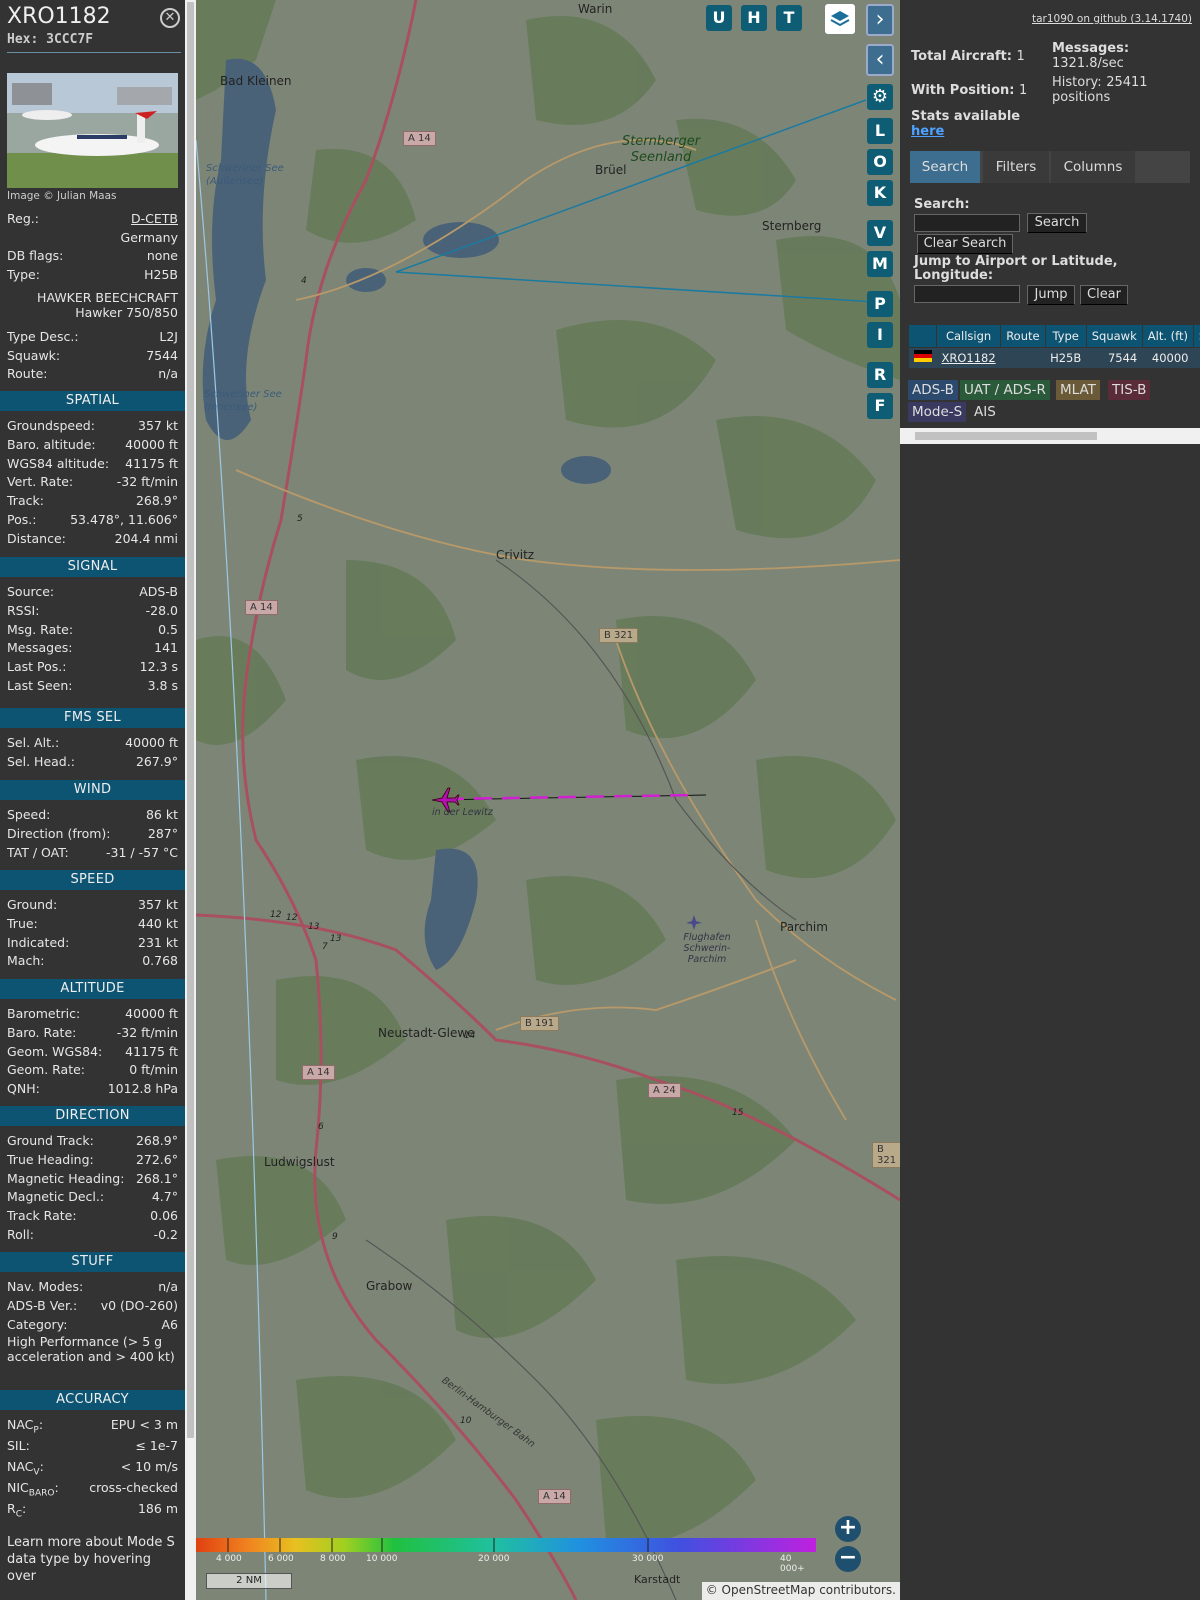  Describe the element at coordinates (44, 1013) in the screenshot. I see `info-label: Barometric:` at that location.